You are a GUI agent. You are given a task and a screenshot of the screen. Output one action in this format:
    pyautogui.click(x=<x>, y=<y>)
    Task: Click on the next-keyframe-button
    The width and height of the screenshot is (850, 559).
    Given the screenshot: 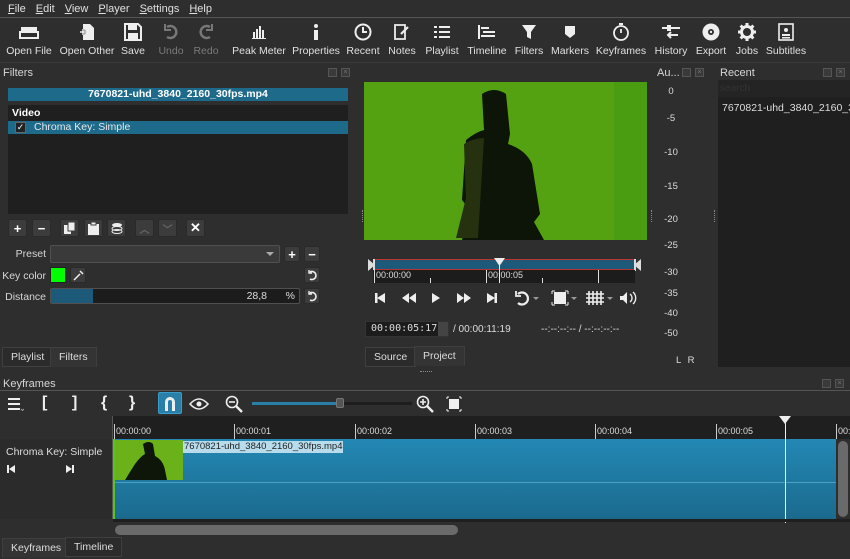 What is the action you would take?
    pyautogui.click(x=70, y=470)
    